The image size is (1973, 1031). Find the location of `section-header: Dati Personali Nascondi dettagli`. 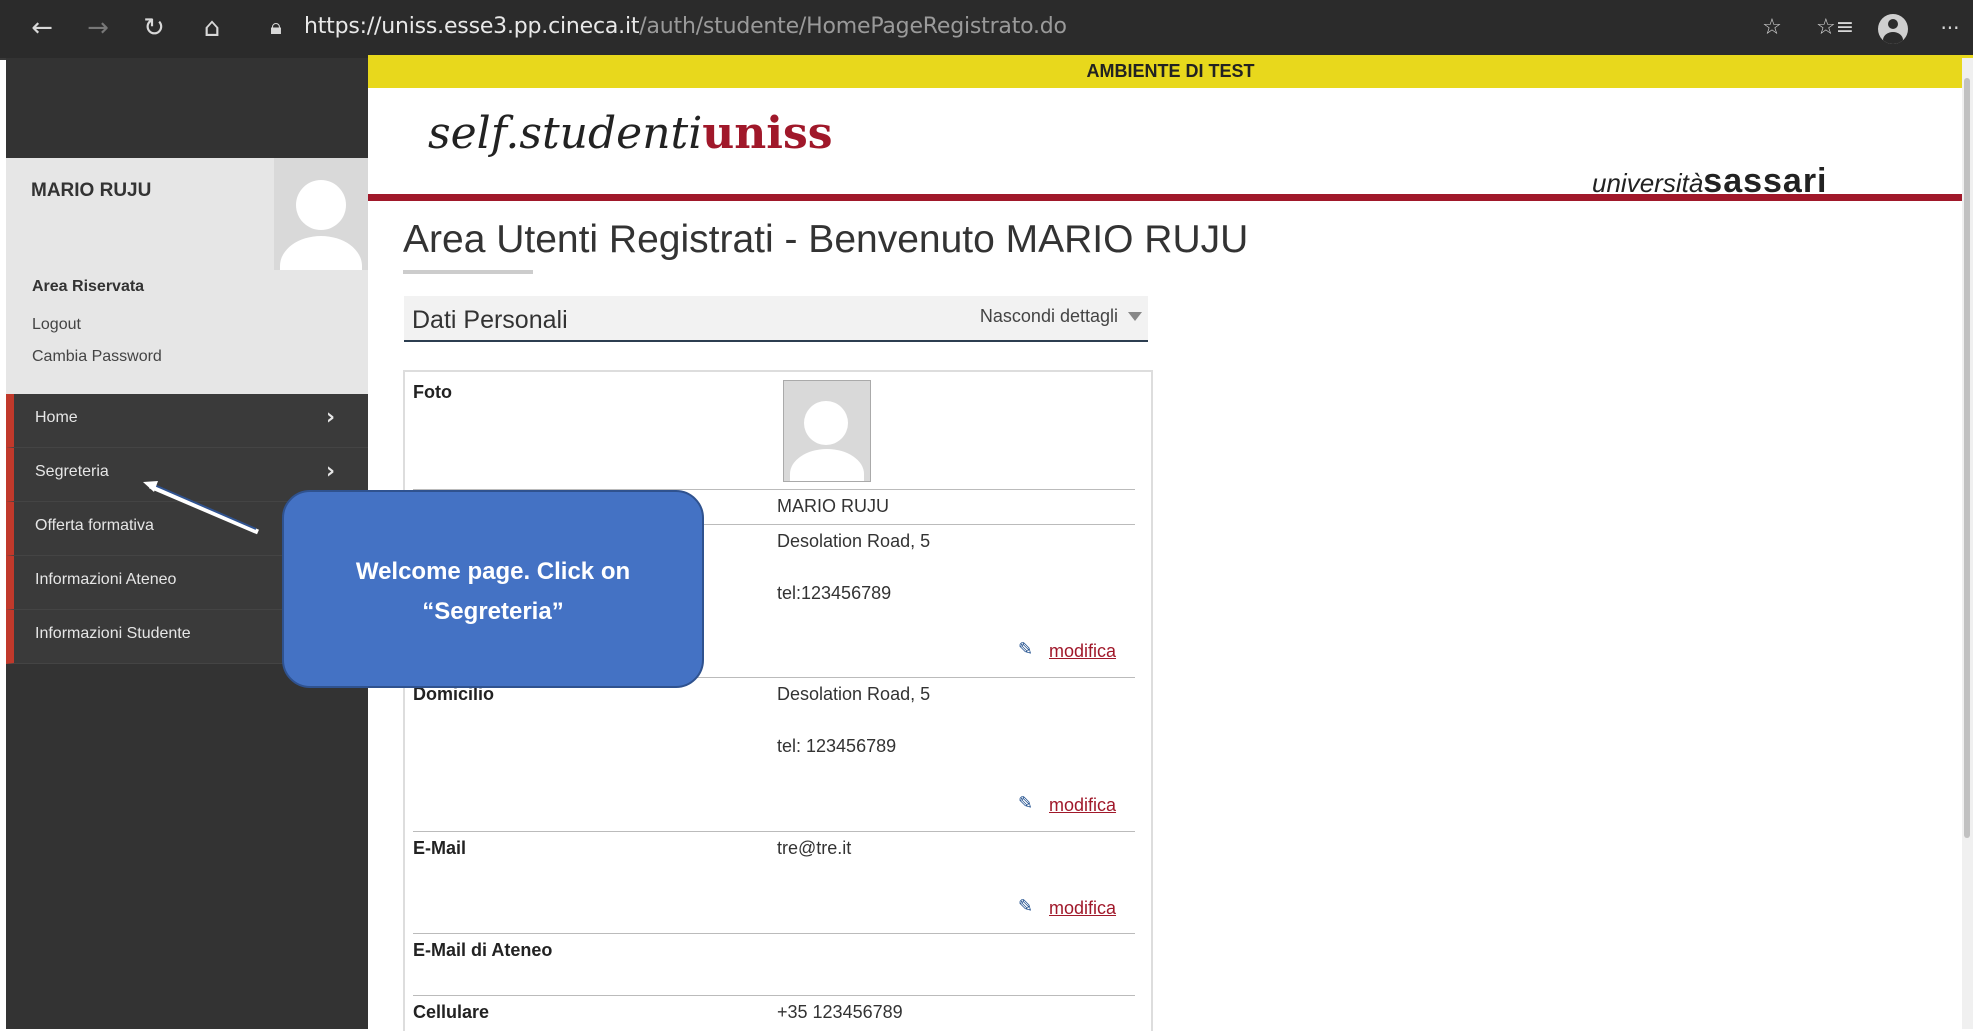

section-header: Dati Personali Nascondi dettagli is located at coordinates (776, 319).